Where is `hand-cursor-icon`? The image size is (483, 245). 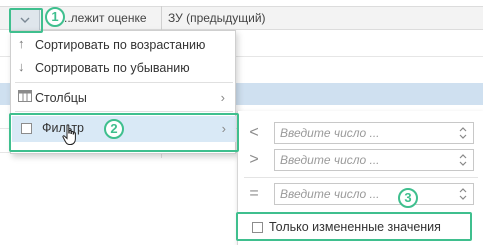
hand-cursor-icon is located at coordinates (69, 134).